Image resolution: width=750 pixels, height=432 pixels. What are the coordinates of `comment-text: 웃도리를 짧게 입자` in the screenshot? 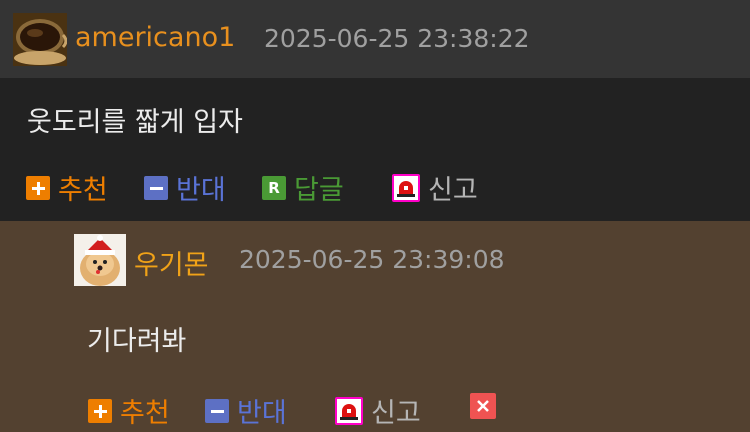 It's located at (135, 122).